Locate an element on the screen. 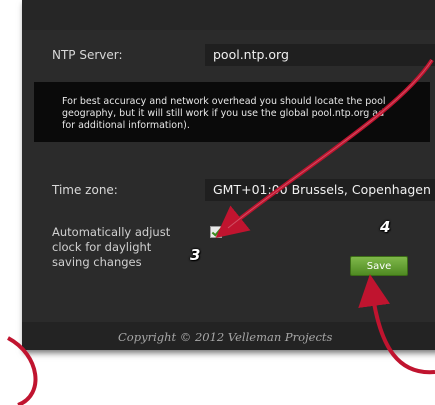  highlight-circle-partial is located at coordinates (22, 370).